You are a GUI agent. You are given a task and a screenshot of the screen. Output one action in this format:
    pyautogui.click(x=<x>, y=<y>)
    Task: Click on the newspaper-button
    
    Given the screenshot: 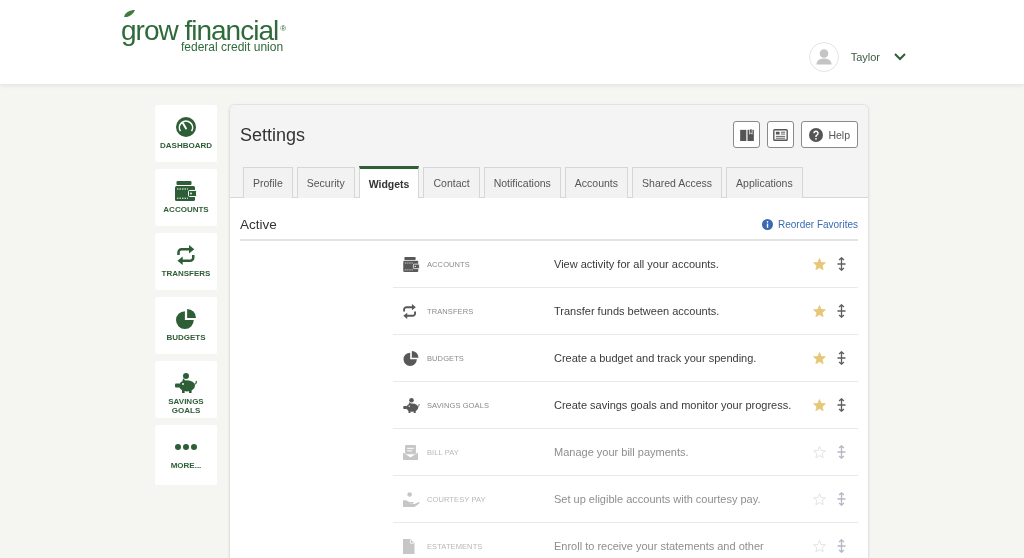 What is the action you would take?
    pyautogui.click(x=781, y=134)
    